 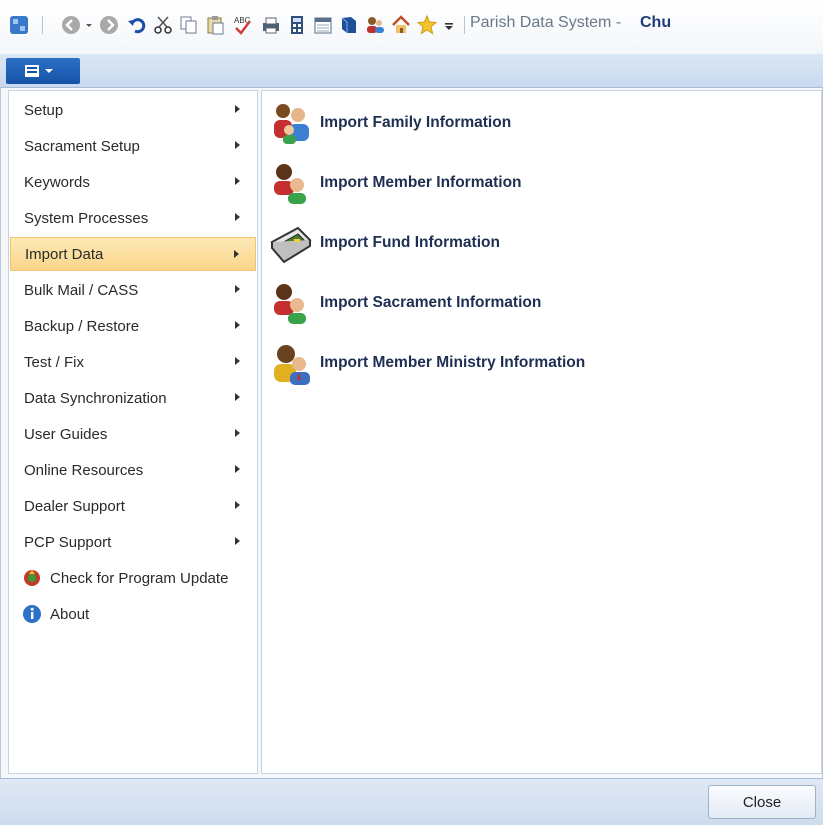 What do you see at coordinates (323, 25) in the screenshot?
I see `calendar-icon` at bounding box center [323, 25].